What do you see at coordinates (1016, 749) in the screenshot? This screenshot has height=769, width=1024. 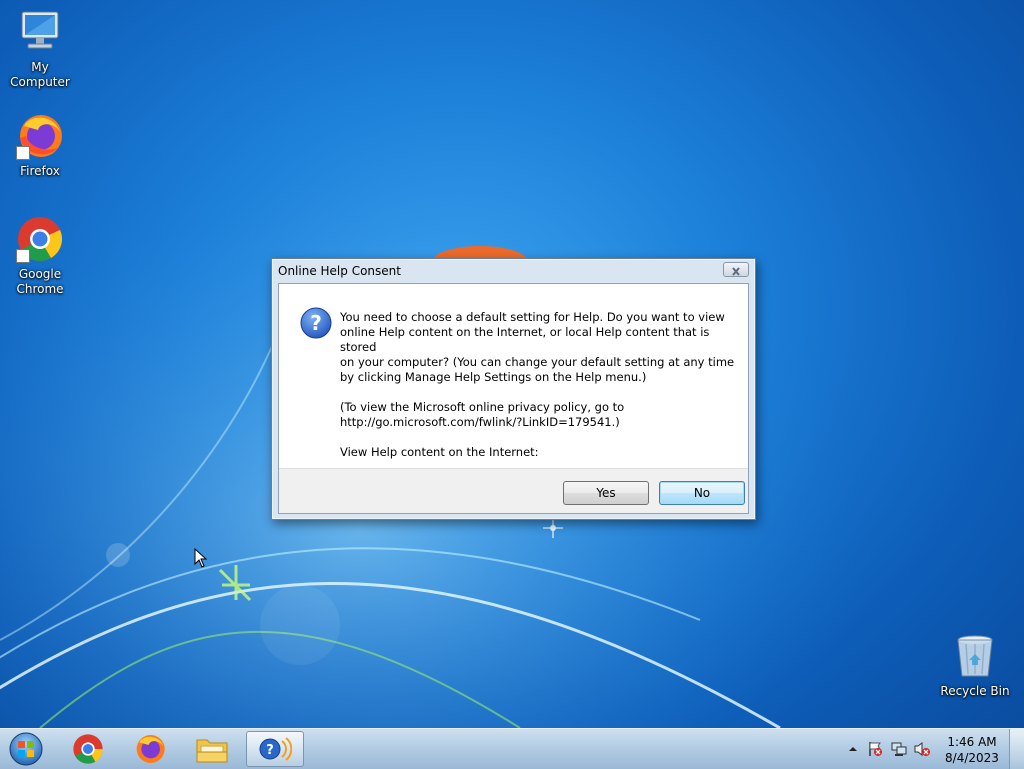 I see `show-desktop-button` at bounding box center [1016, 749].